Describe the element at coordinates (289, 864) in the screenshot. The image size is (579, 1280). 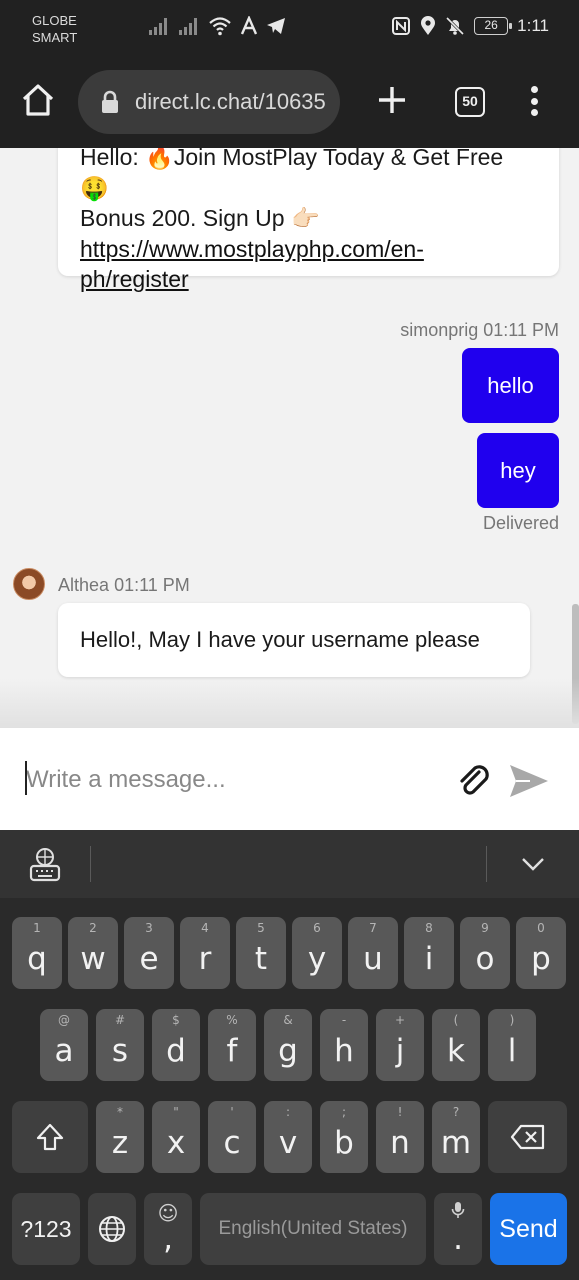
I see `keyboard-toolbar` at that location.